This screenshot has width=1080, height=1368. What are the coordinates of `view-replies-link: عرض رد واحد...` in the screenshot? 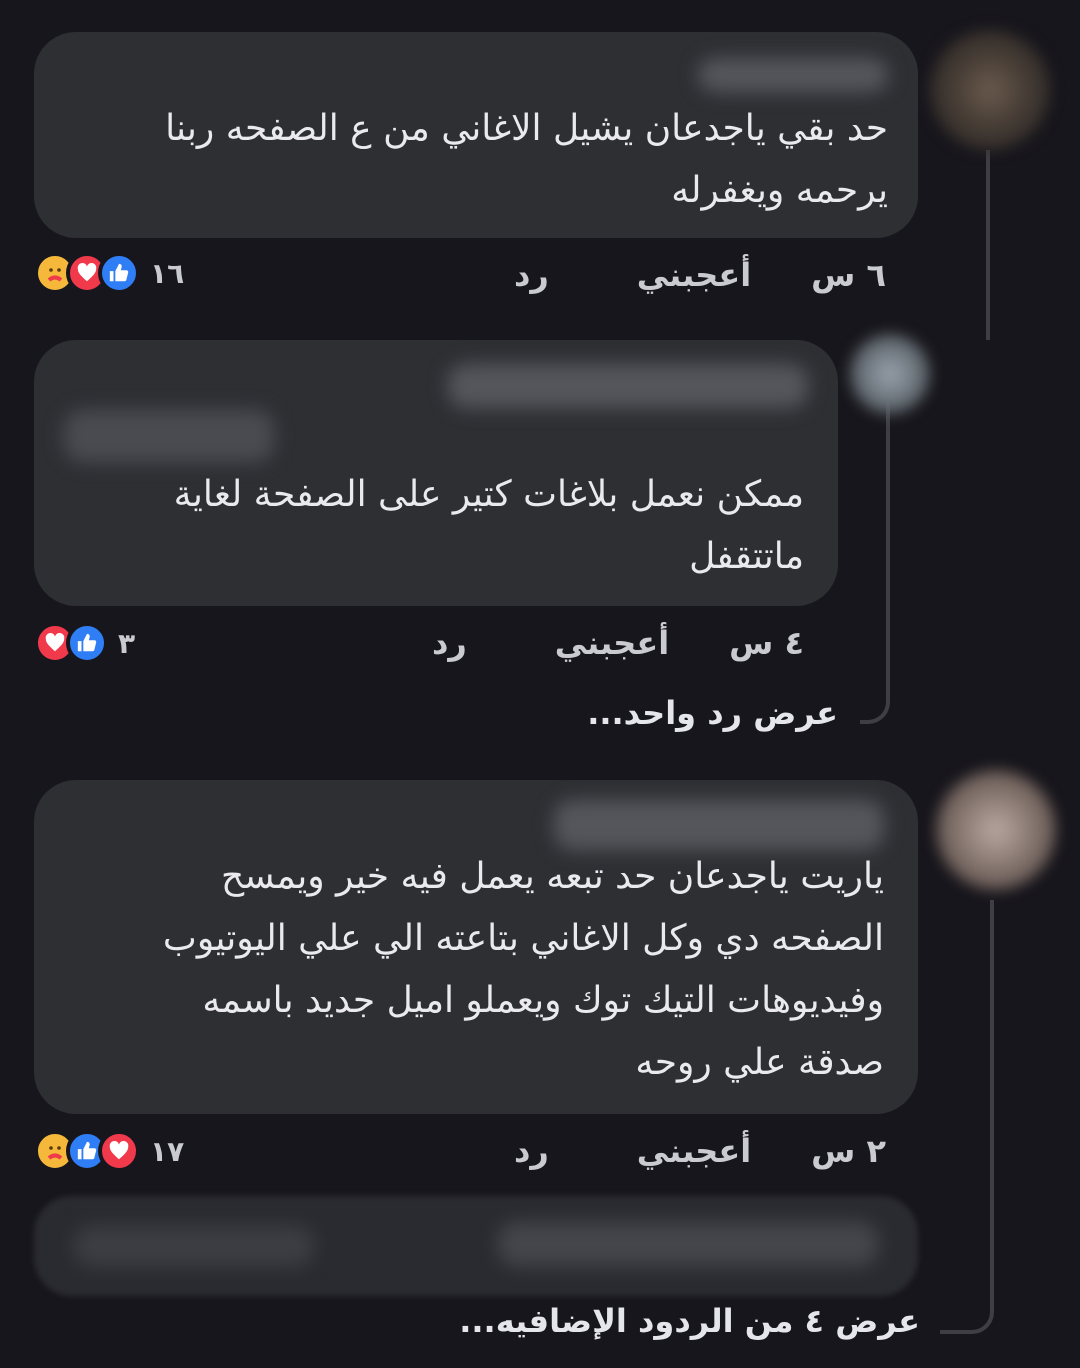 It's located at (712, 713).